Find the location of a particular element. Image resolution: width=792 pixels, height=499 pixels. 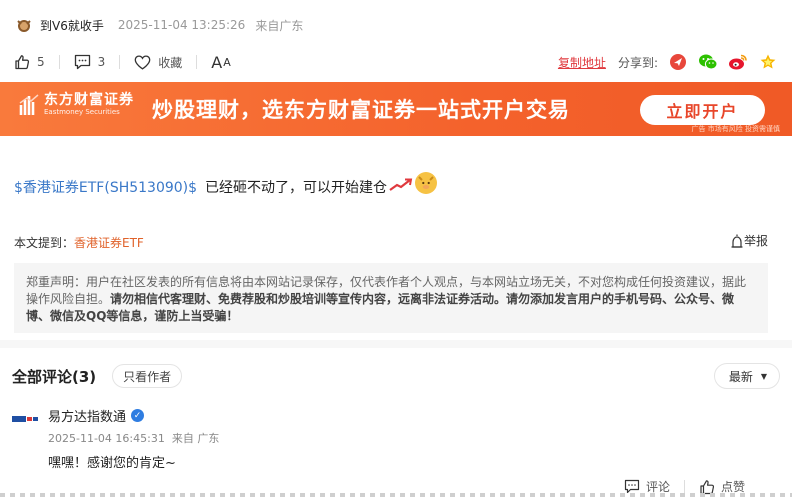

logo-mark-icon is located at coordinates (29, 105).